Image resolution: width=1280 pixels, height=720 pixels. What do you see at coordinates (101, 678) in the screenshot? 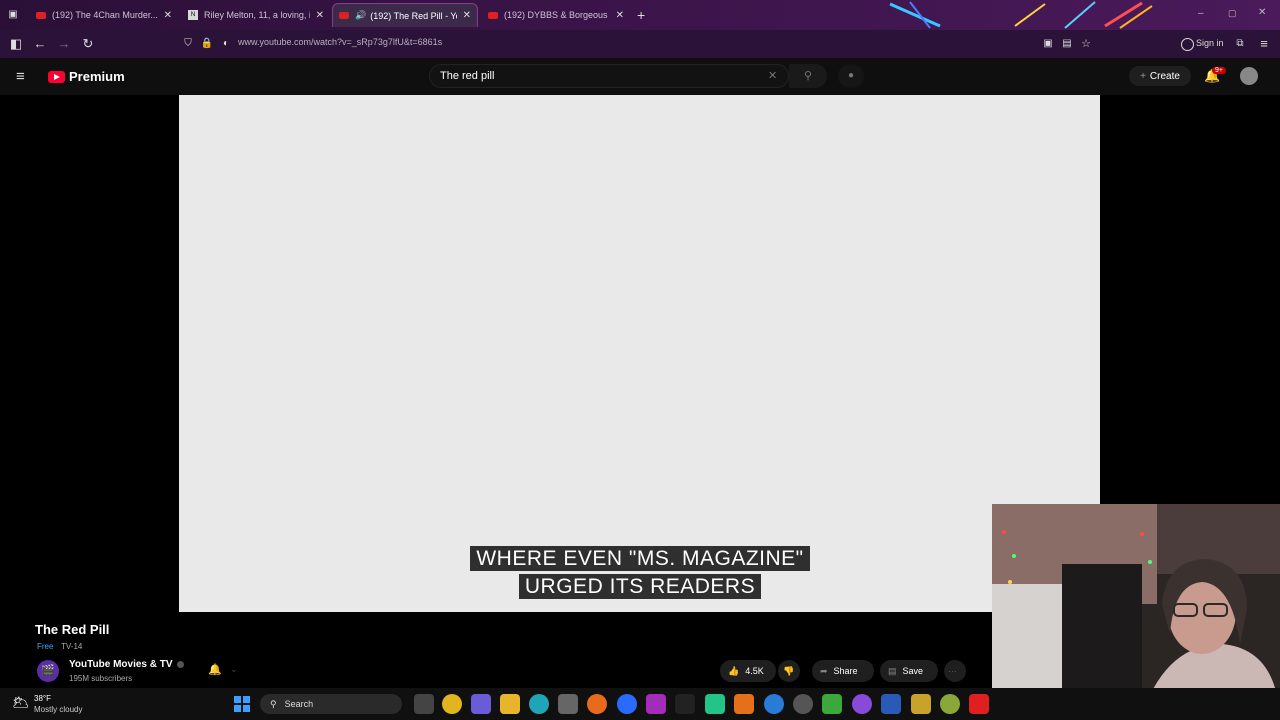
I see `subscriber-count: 195M subscribers` at bounding box center [101, 678].